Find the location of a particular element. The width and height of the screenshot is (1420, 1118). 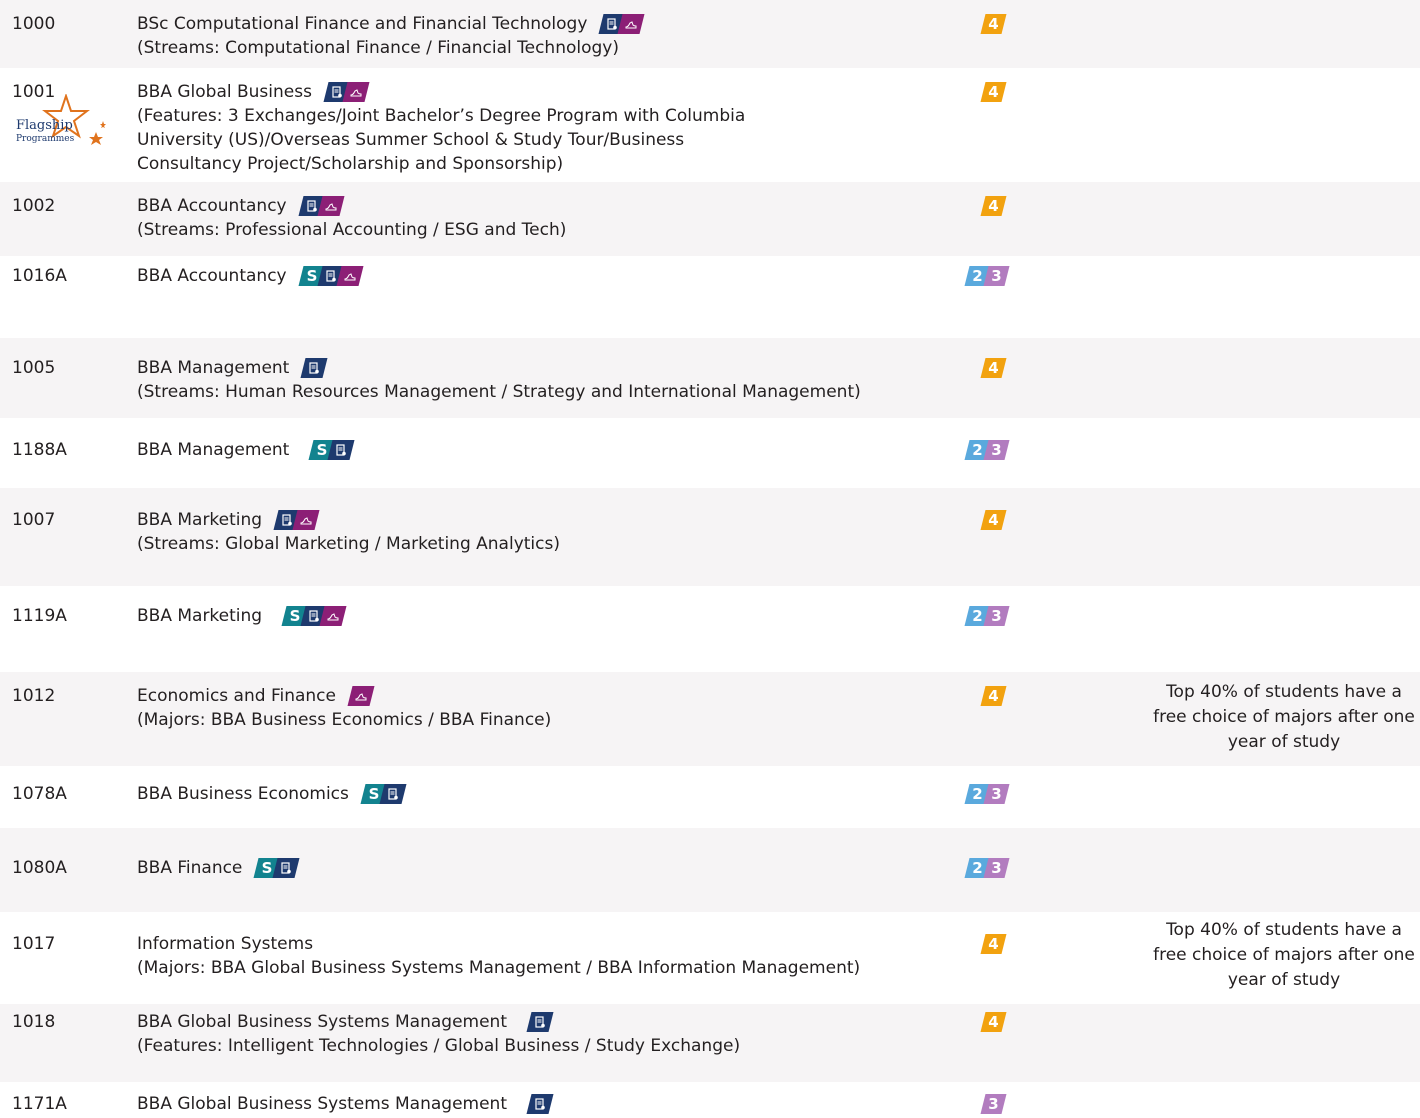

study-years: 3 is located at coordinates (993, 1104).